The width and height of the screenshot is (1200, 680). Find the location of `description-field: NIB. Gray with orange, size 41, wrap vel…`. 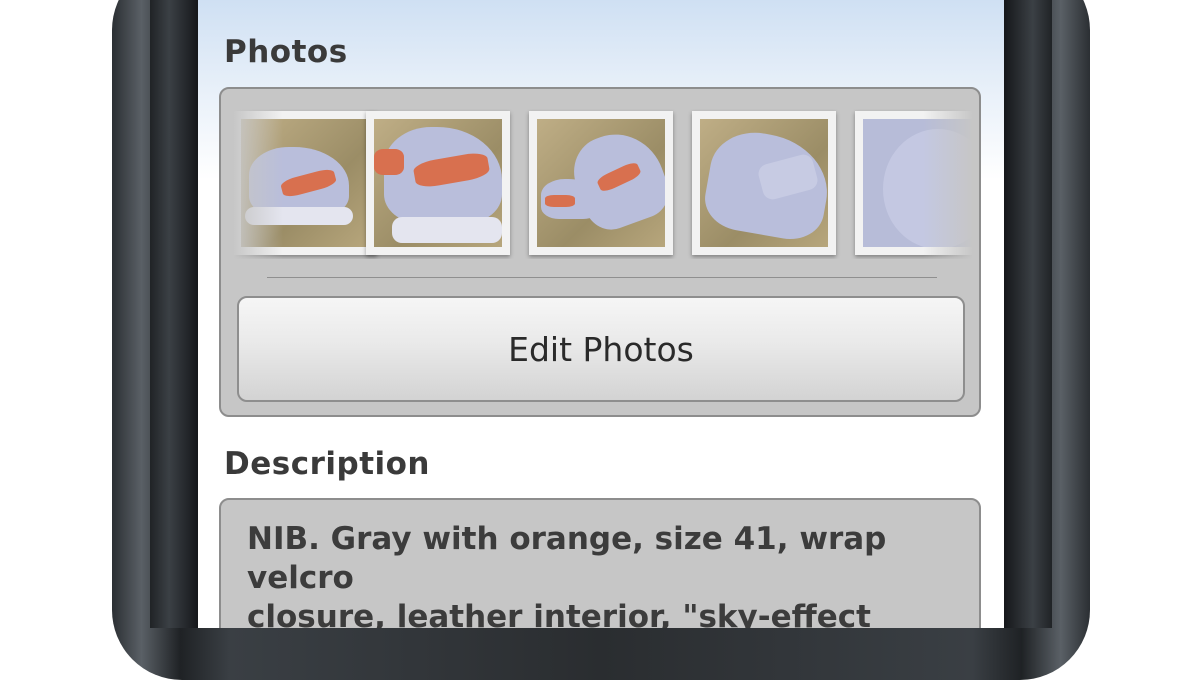

description-field: NIB. Gray with orange, size 41, wrap vel… is located at coordinates (600, 563).